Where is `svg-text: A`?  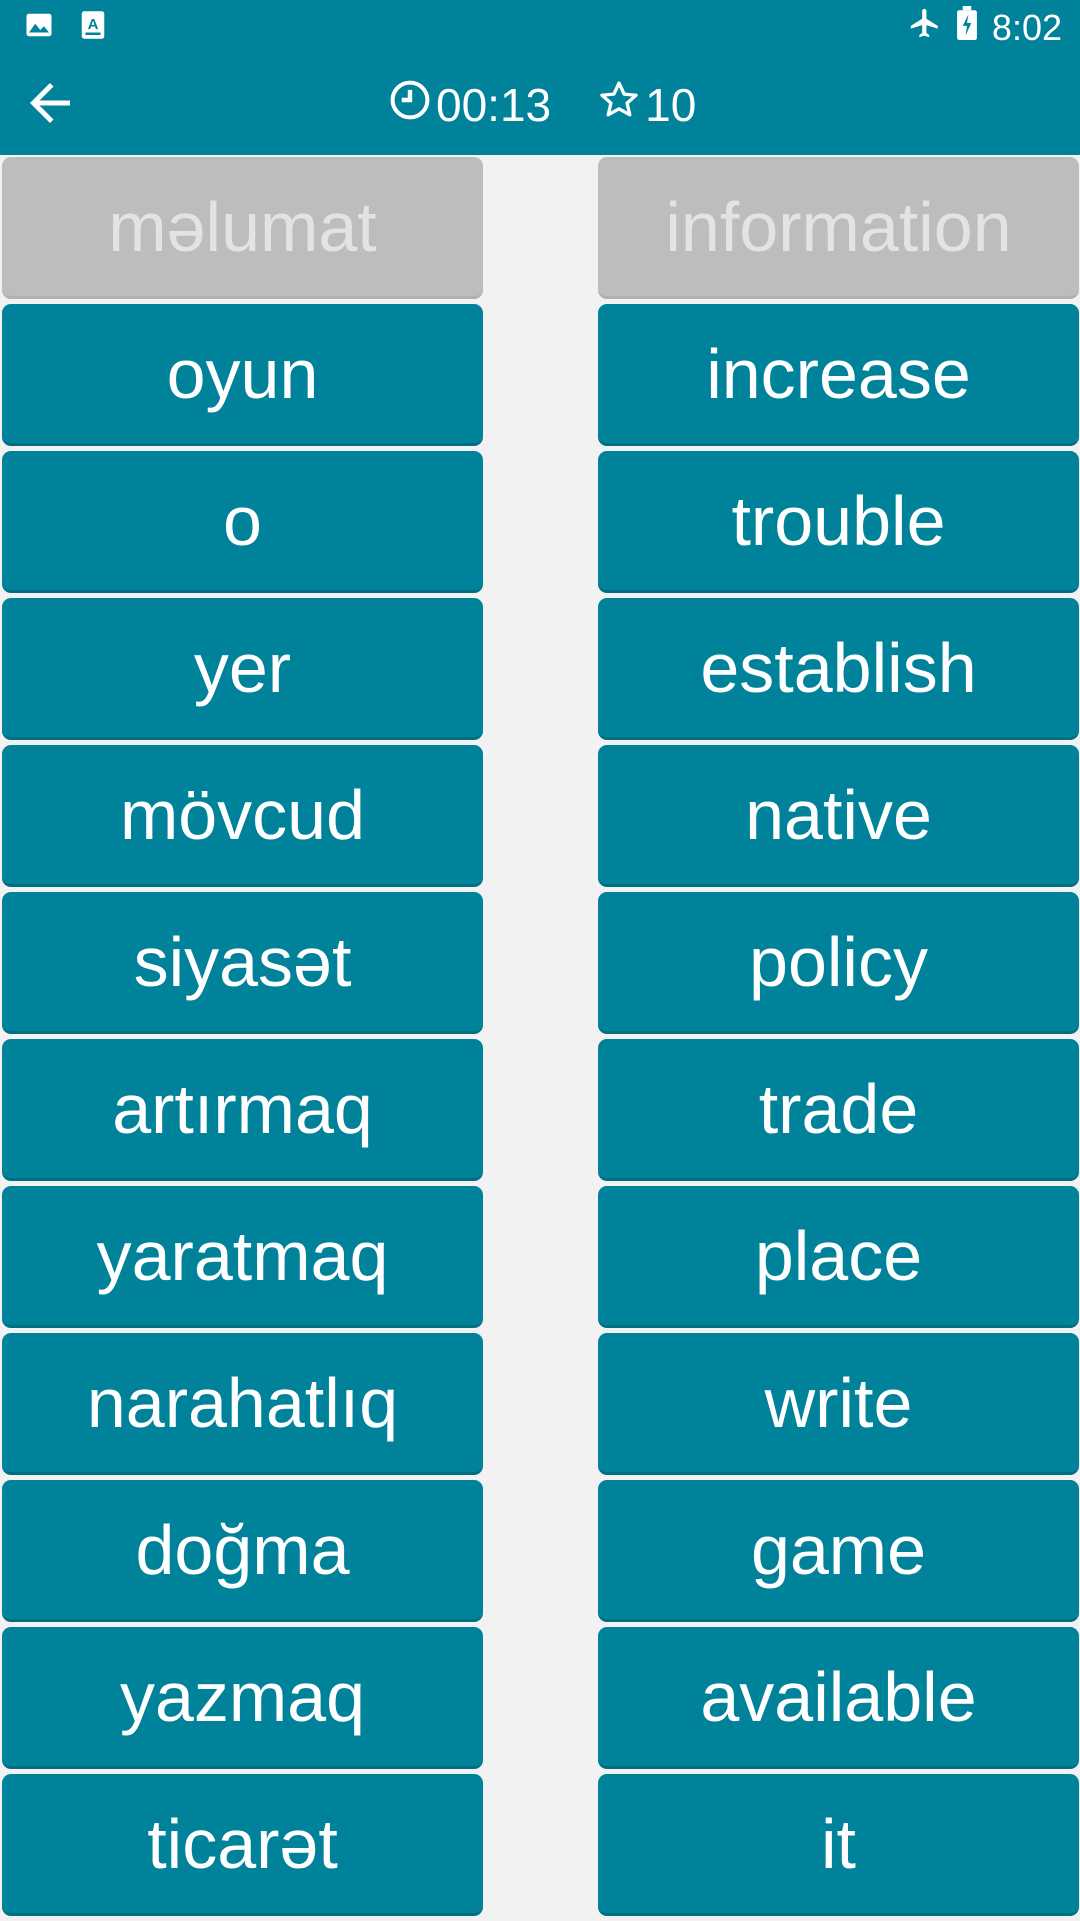
svg-text: A is located at coordinates (93, 24).